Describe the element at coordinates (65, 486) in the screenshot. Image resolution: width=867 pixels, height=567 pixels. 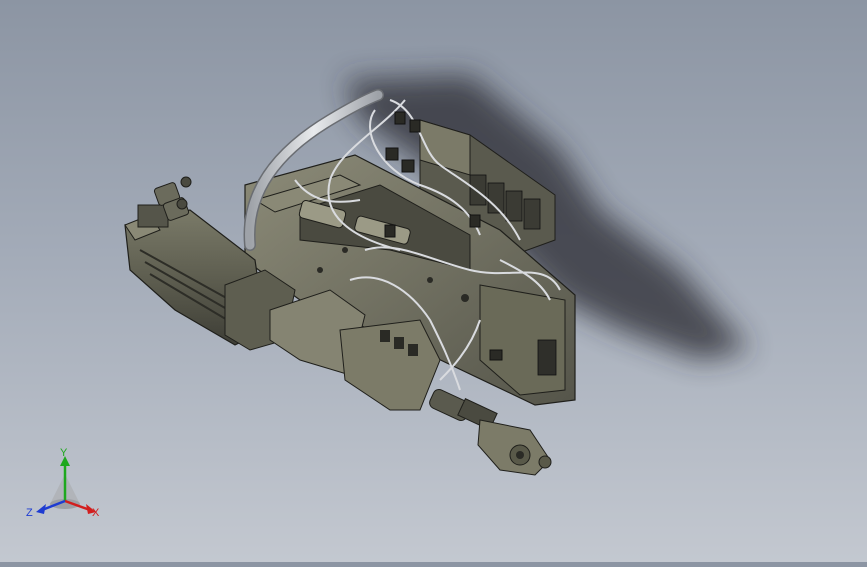
I see `view-orientation-triad: Y X Z` at that location.